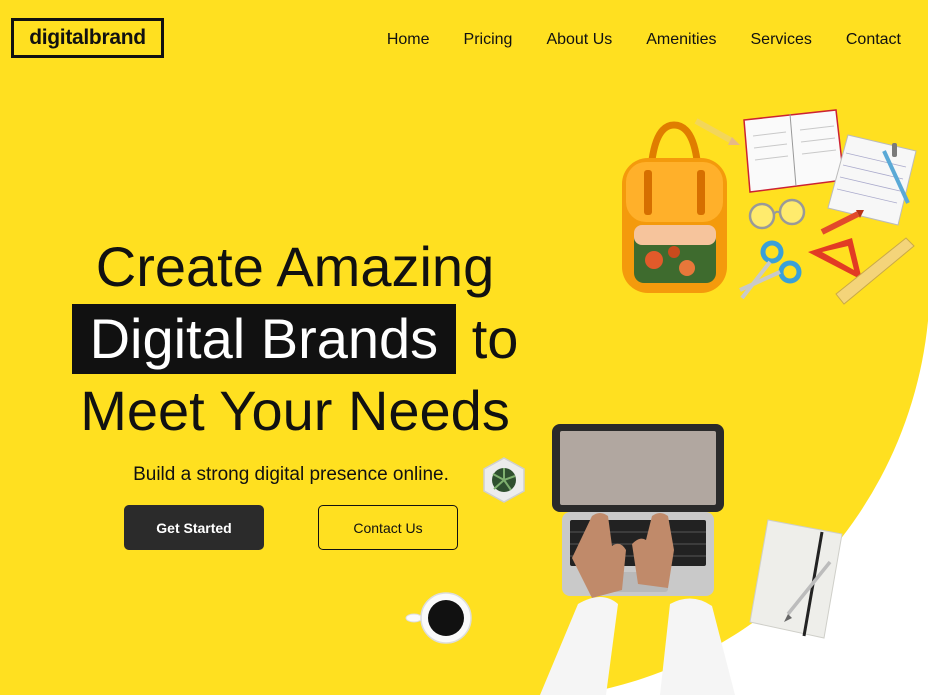 This screenshot has width=928, height=695. What do you see at coordinates (781, 40) in the screenshot?
I see `nav-services: Services` at bounding box center [781, 40].